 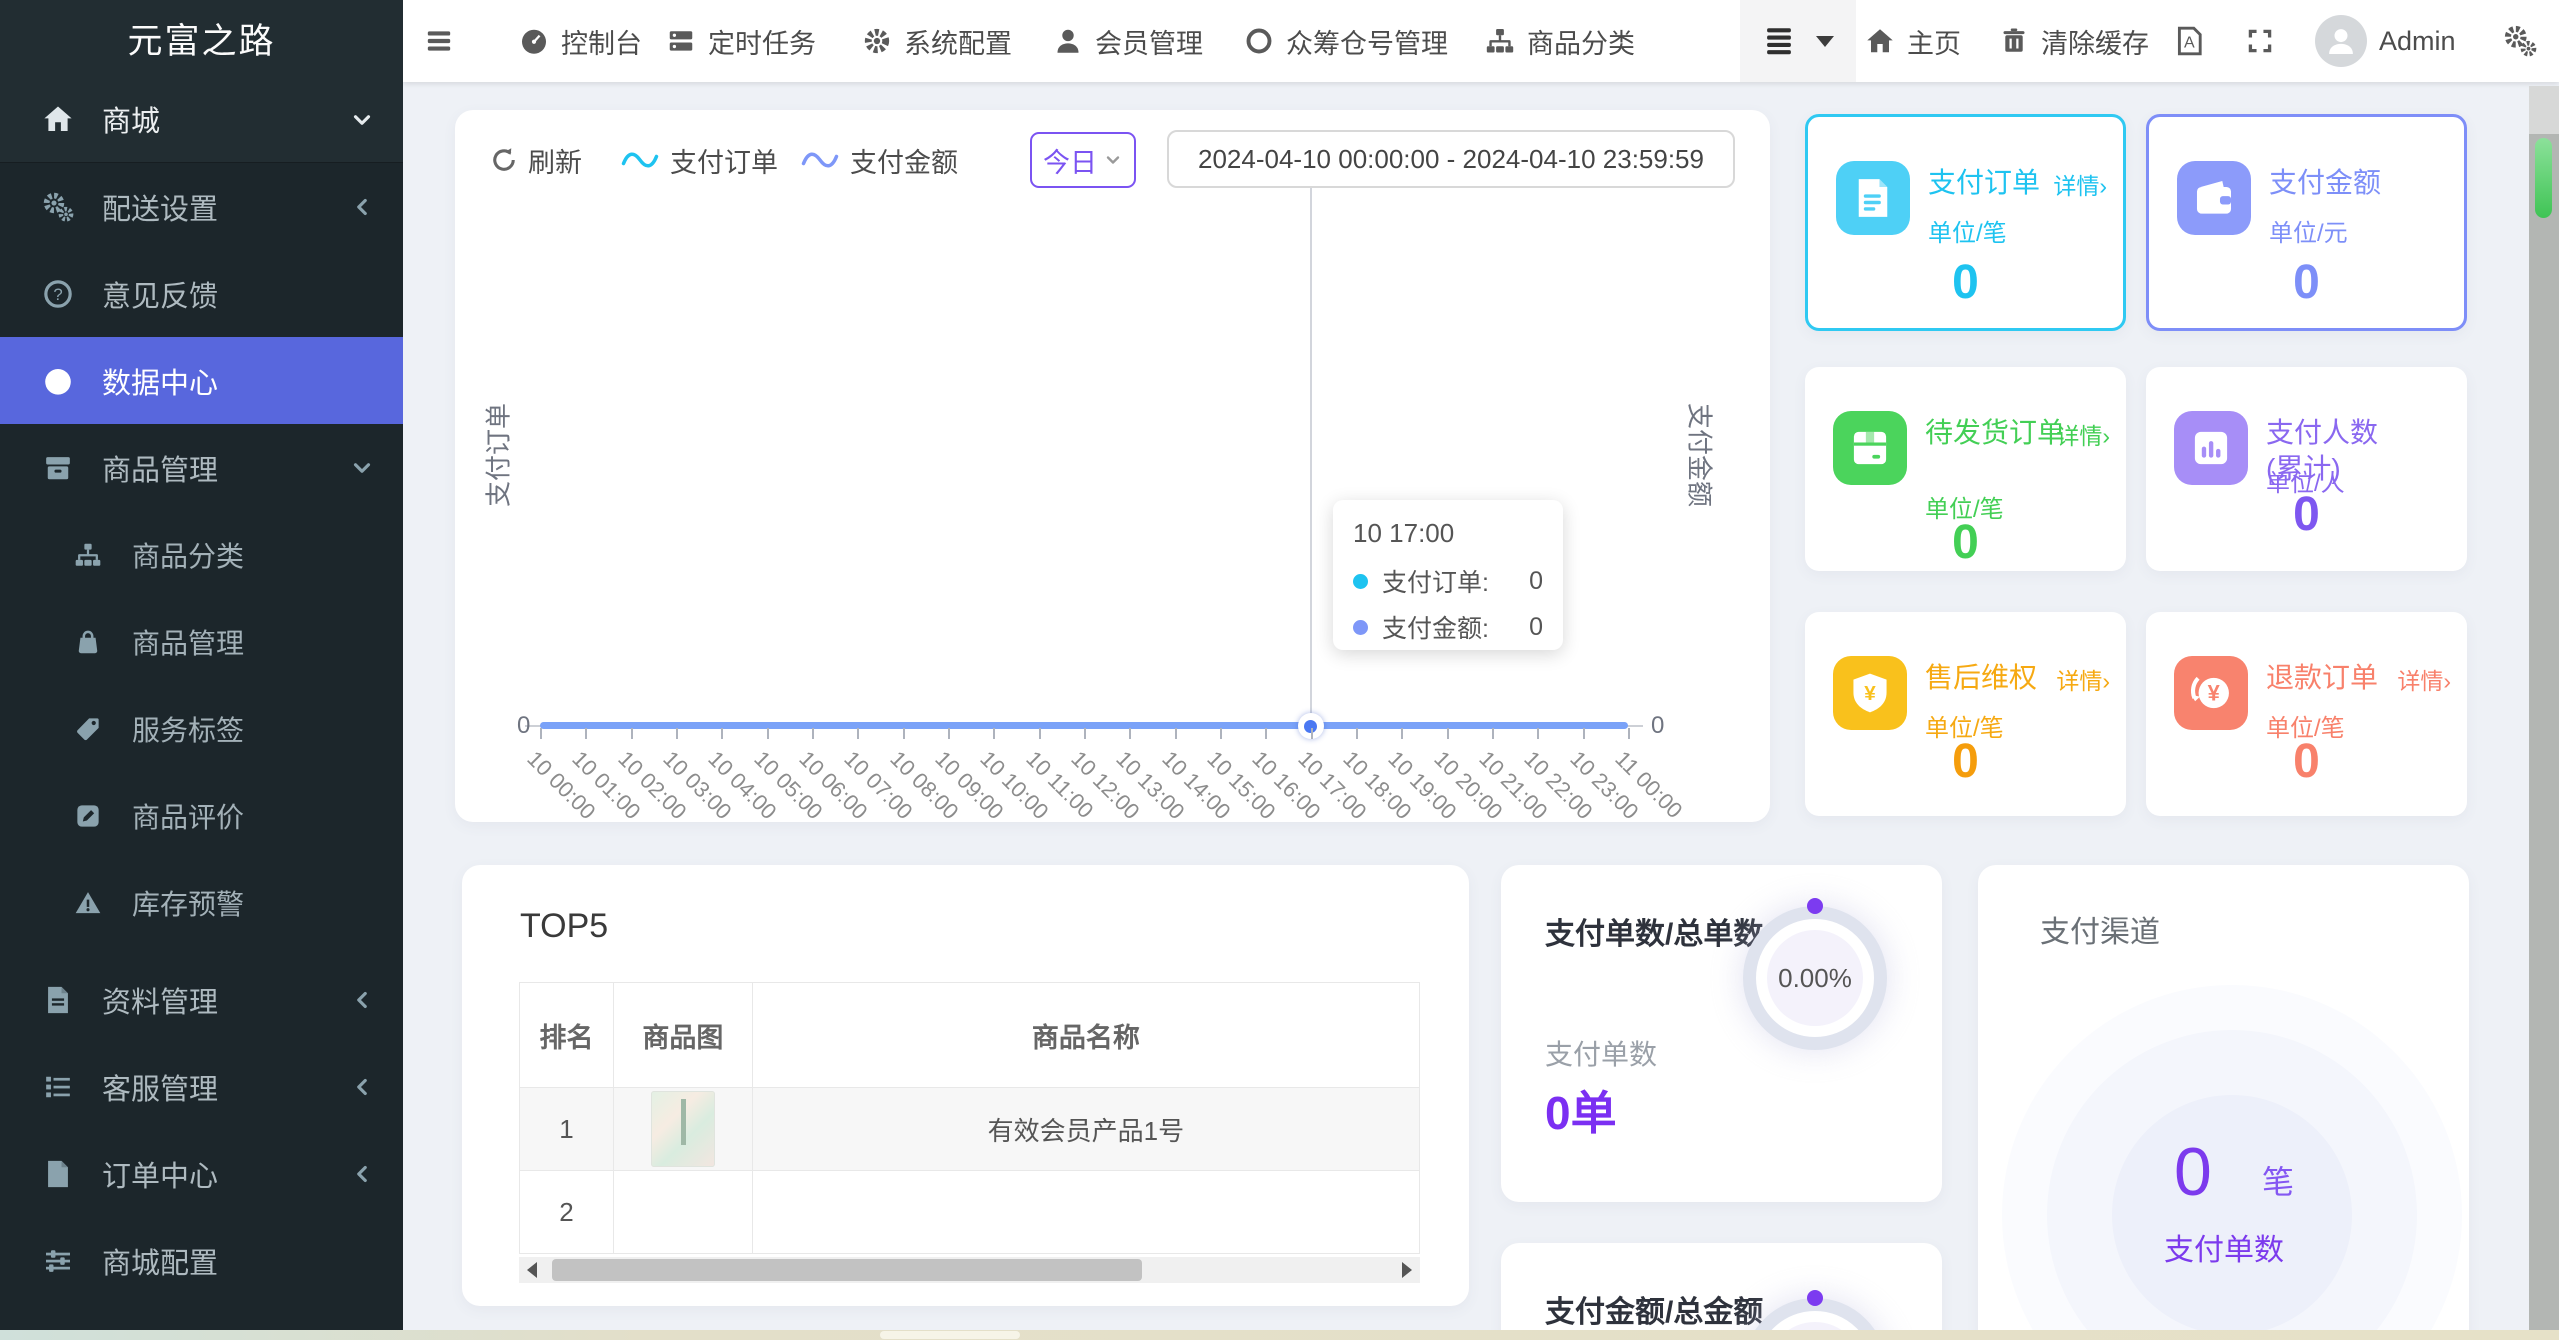 What do you see at coordinates (1870, 693) in the screenshot?
I see `shield-yen-icon` at bounding box center [1870, 693].